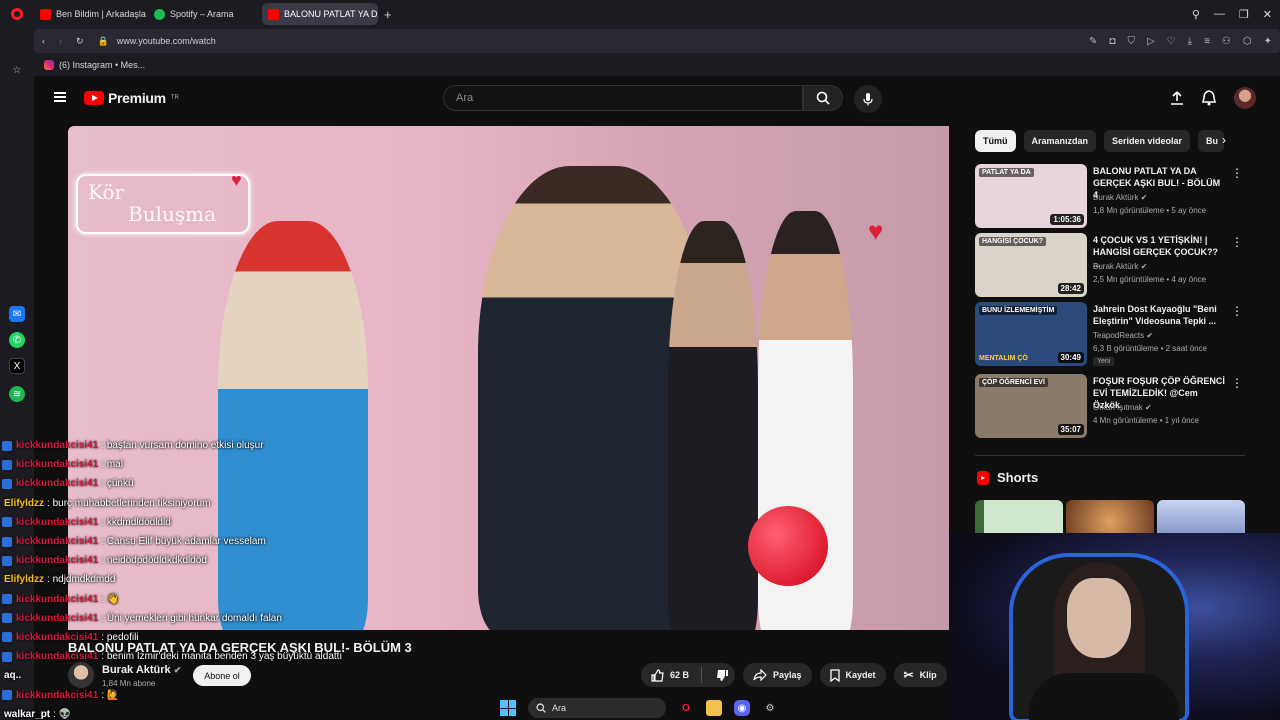  Describe the element at coordinates (1070, 288) in the screenshot. I see `video-duration: 28:42` at that location.